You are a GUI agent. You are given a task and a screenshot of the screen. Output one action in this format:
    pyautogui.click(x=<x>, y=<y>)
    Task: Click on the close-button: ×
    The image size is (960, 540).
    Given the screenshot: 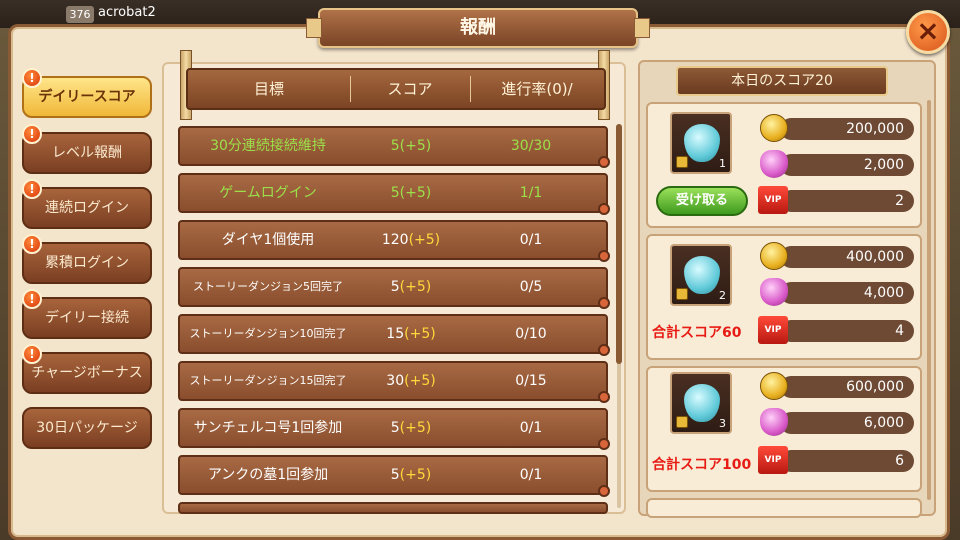 What is the action you would take?
    pyautogui.click(x=928, y=32)
    